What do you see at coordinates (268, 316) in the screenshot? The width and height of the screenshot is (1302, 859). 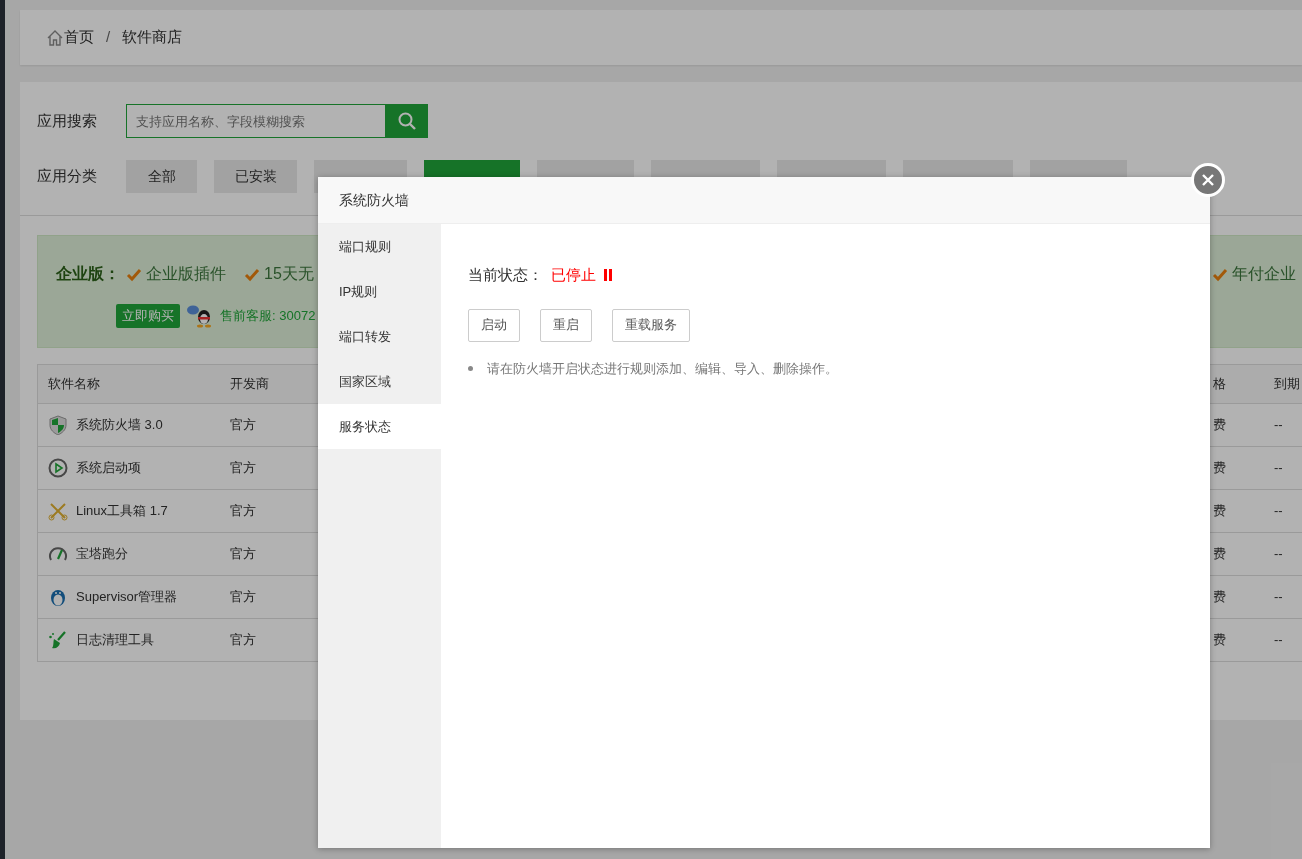 I see `service-text: 售前客服: 30072` at bounding box center [268, 316].